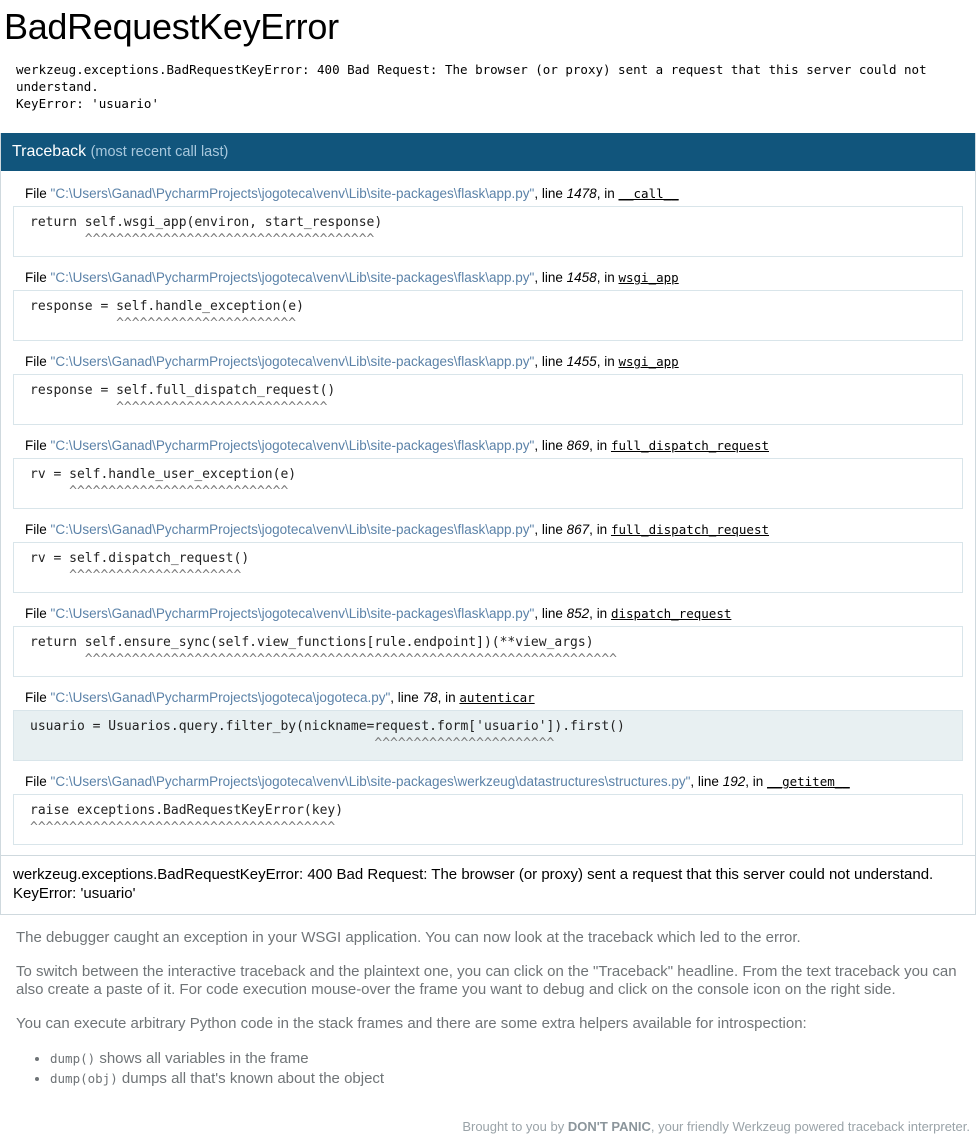  I want to click on frame-lineno: 867, so click(578, 530).